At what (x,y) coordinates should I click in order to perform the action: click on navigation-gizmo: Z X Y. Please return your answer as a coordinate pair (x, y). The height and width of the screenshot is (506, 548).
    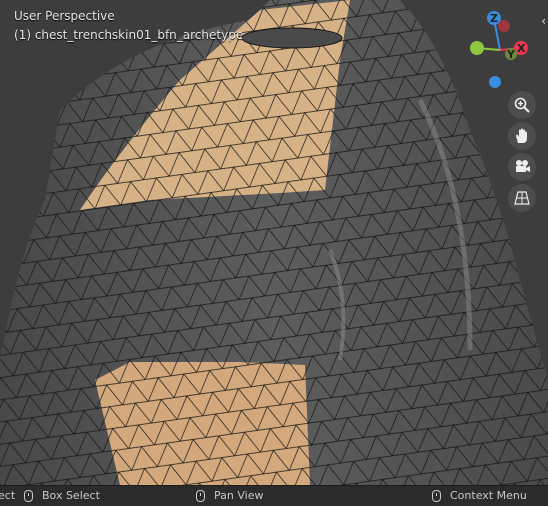
    Looking at the image, I should click on (498, 50).